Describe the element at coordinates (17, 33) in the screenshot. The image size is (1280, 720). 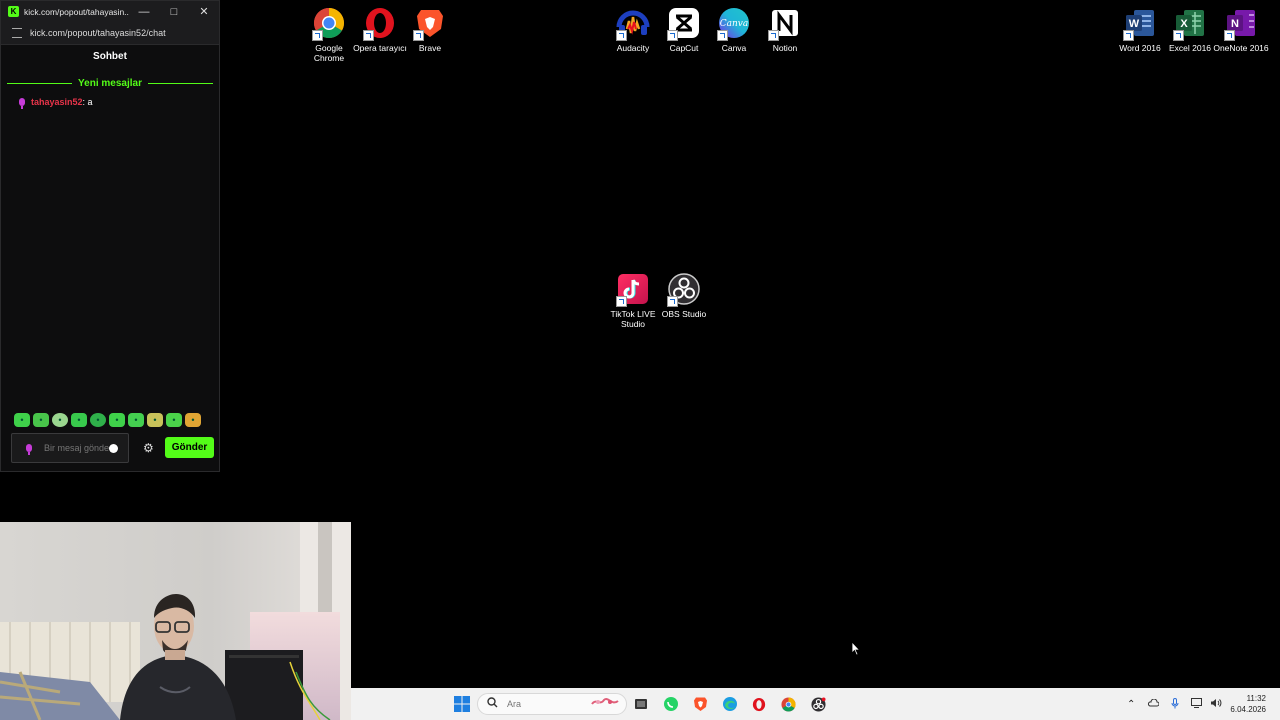
I see `site-settings-icon` at that location.